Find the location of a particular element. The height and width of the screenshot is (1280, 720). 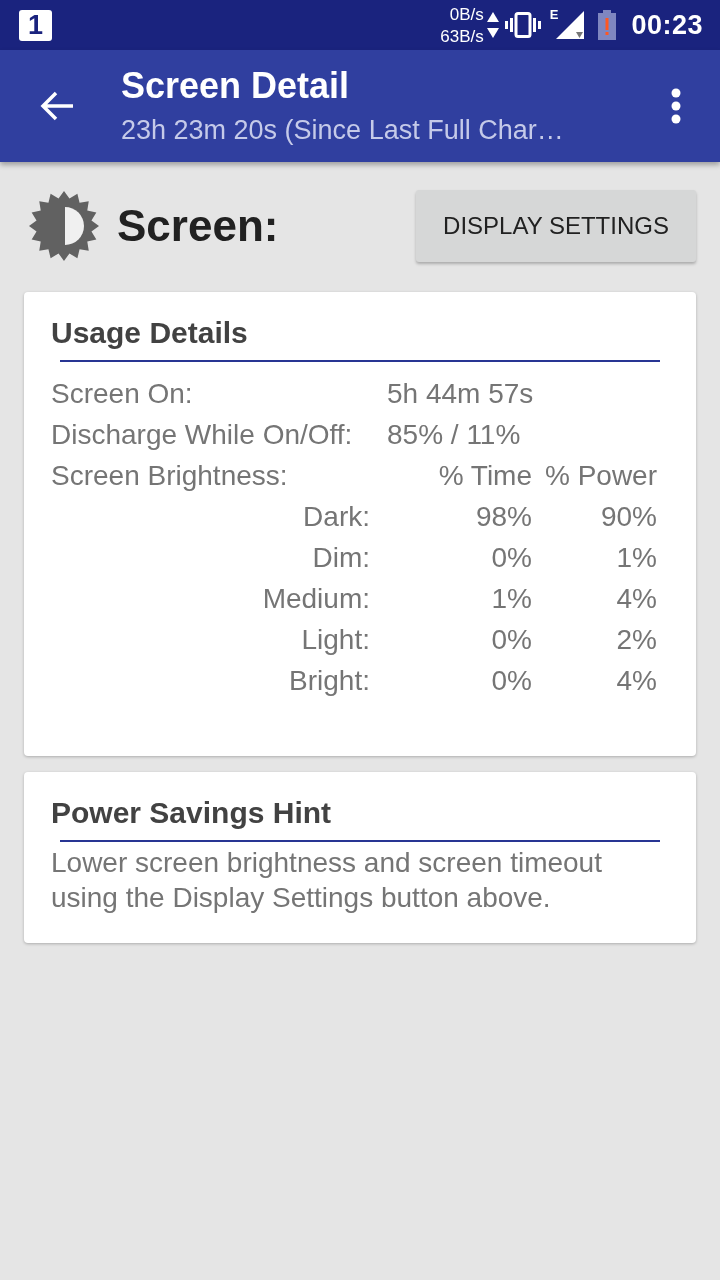

vibrate-icon is located at coordinates (522, 25).